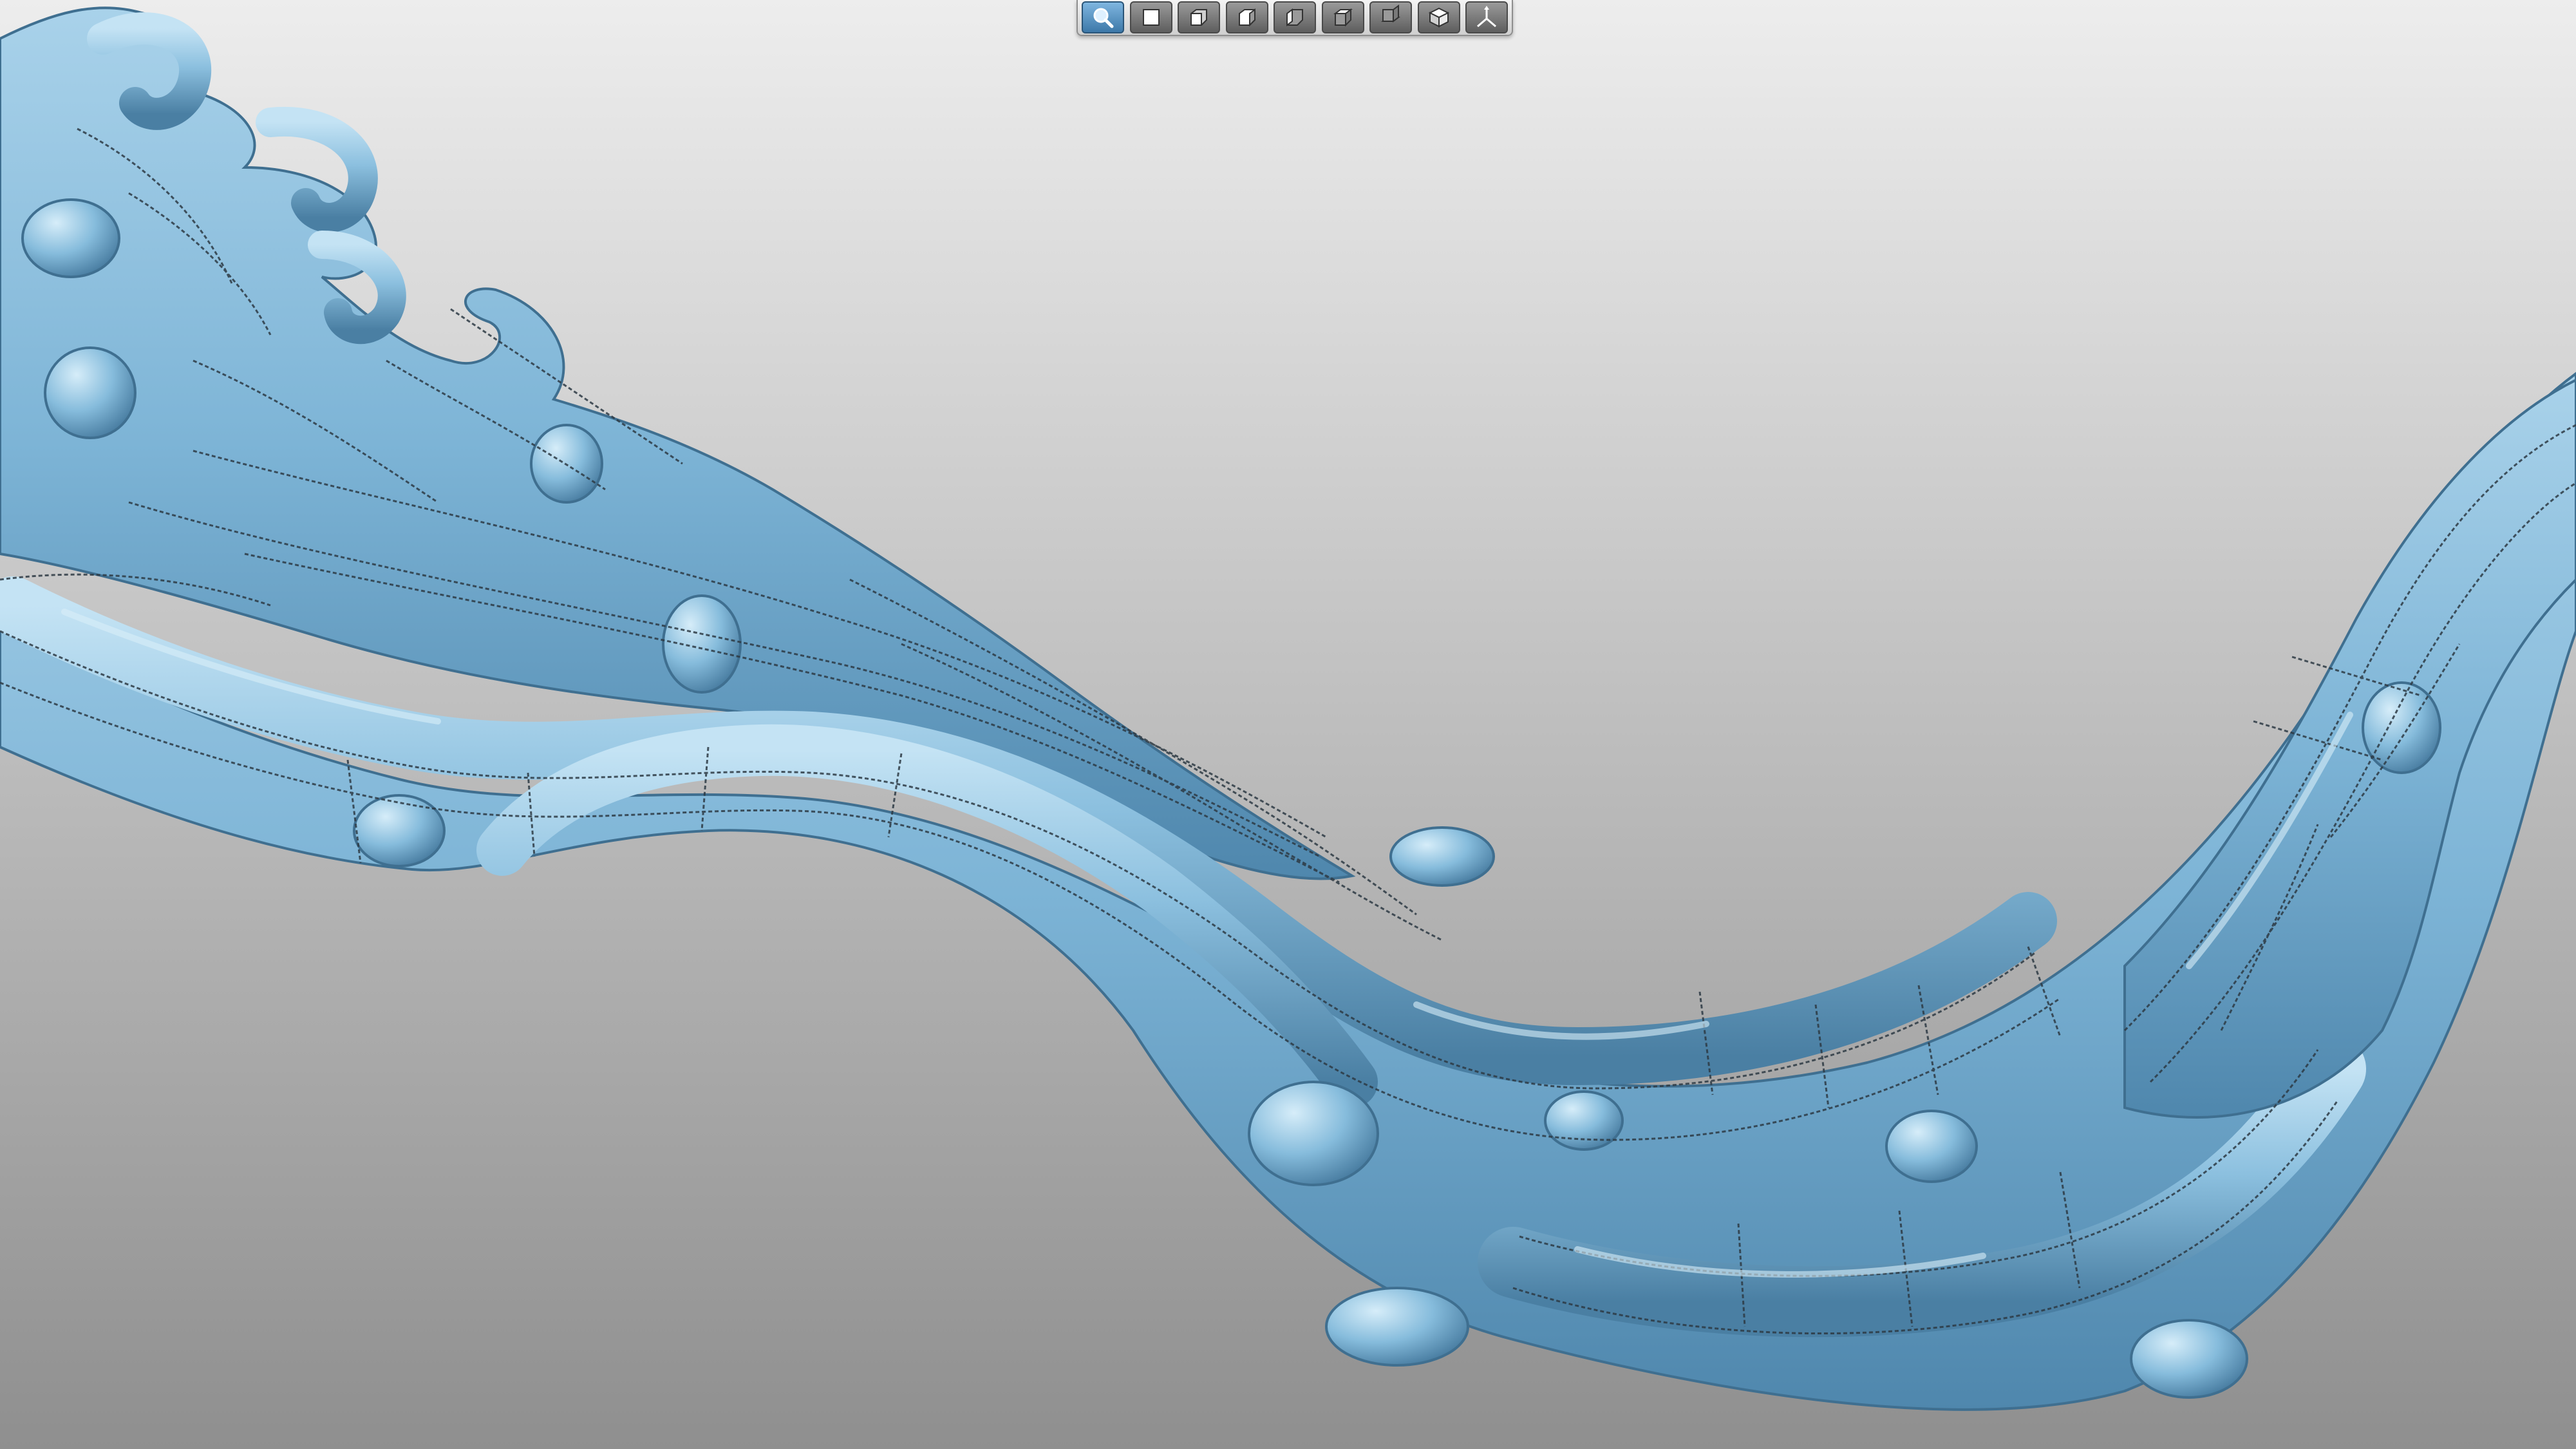  I want to click on view-right-icon, so click(1295, 17).